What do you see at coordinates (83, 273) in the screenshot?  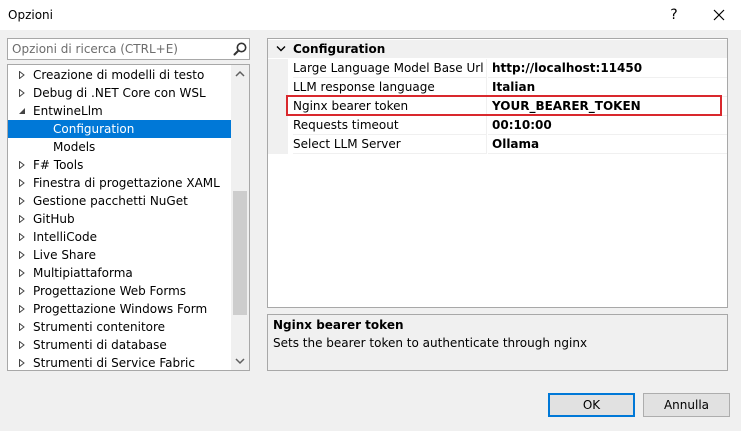 I see `tree-item-label: Multipiattaforma` at bounding box center [83, 273].